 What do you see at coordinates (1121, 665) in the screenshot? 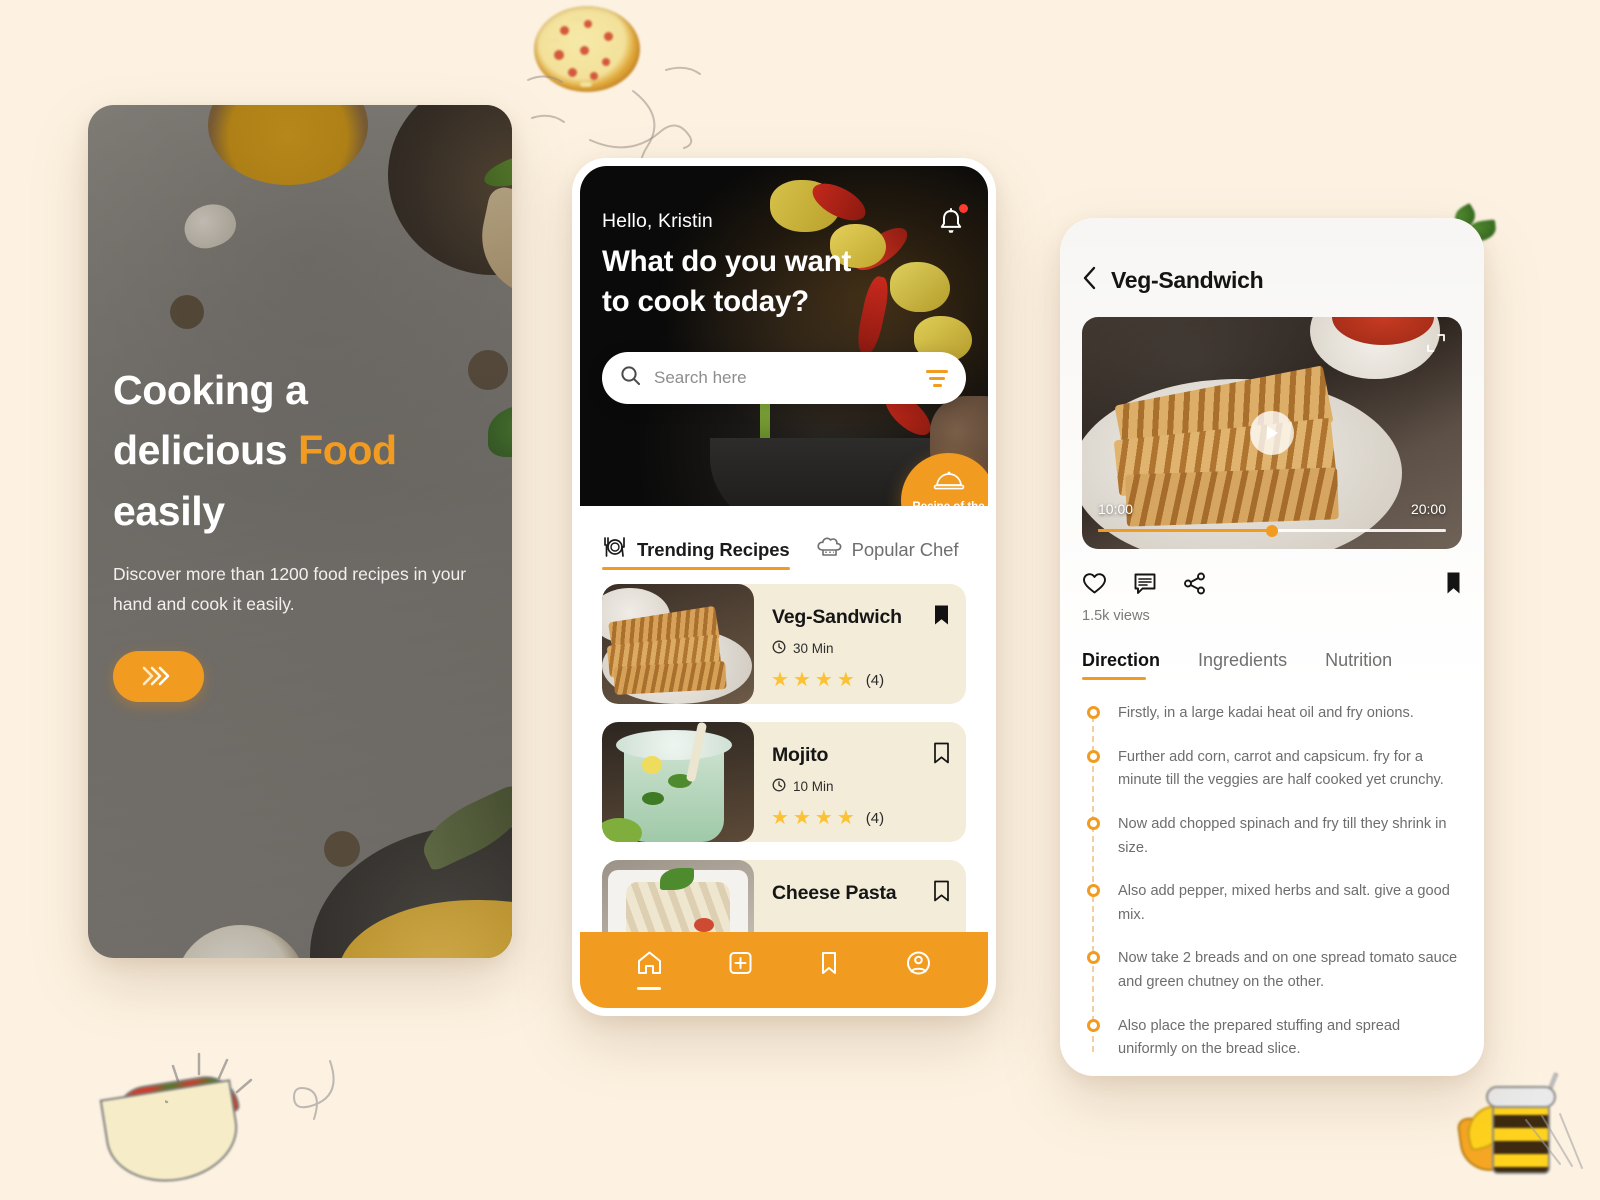
I see `tab-direction: Direction` at bounding box center [1121, 665].